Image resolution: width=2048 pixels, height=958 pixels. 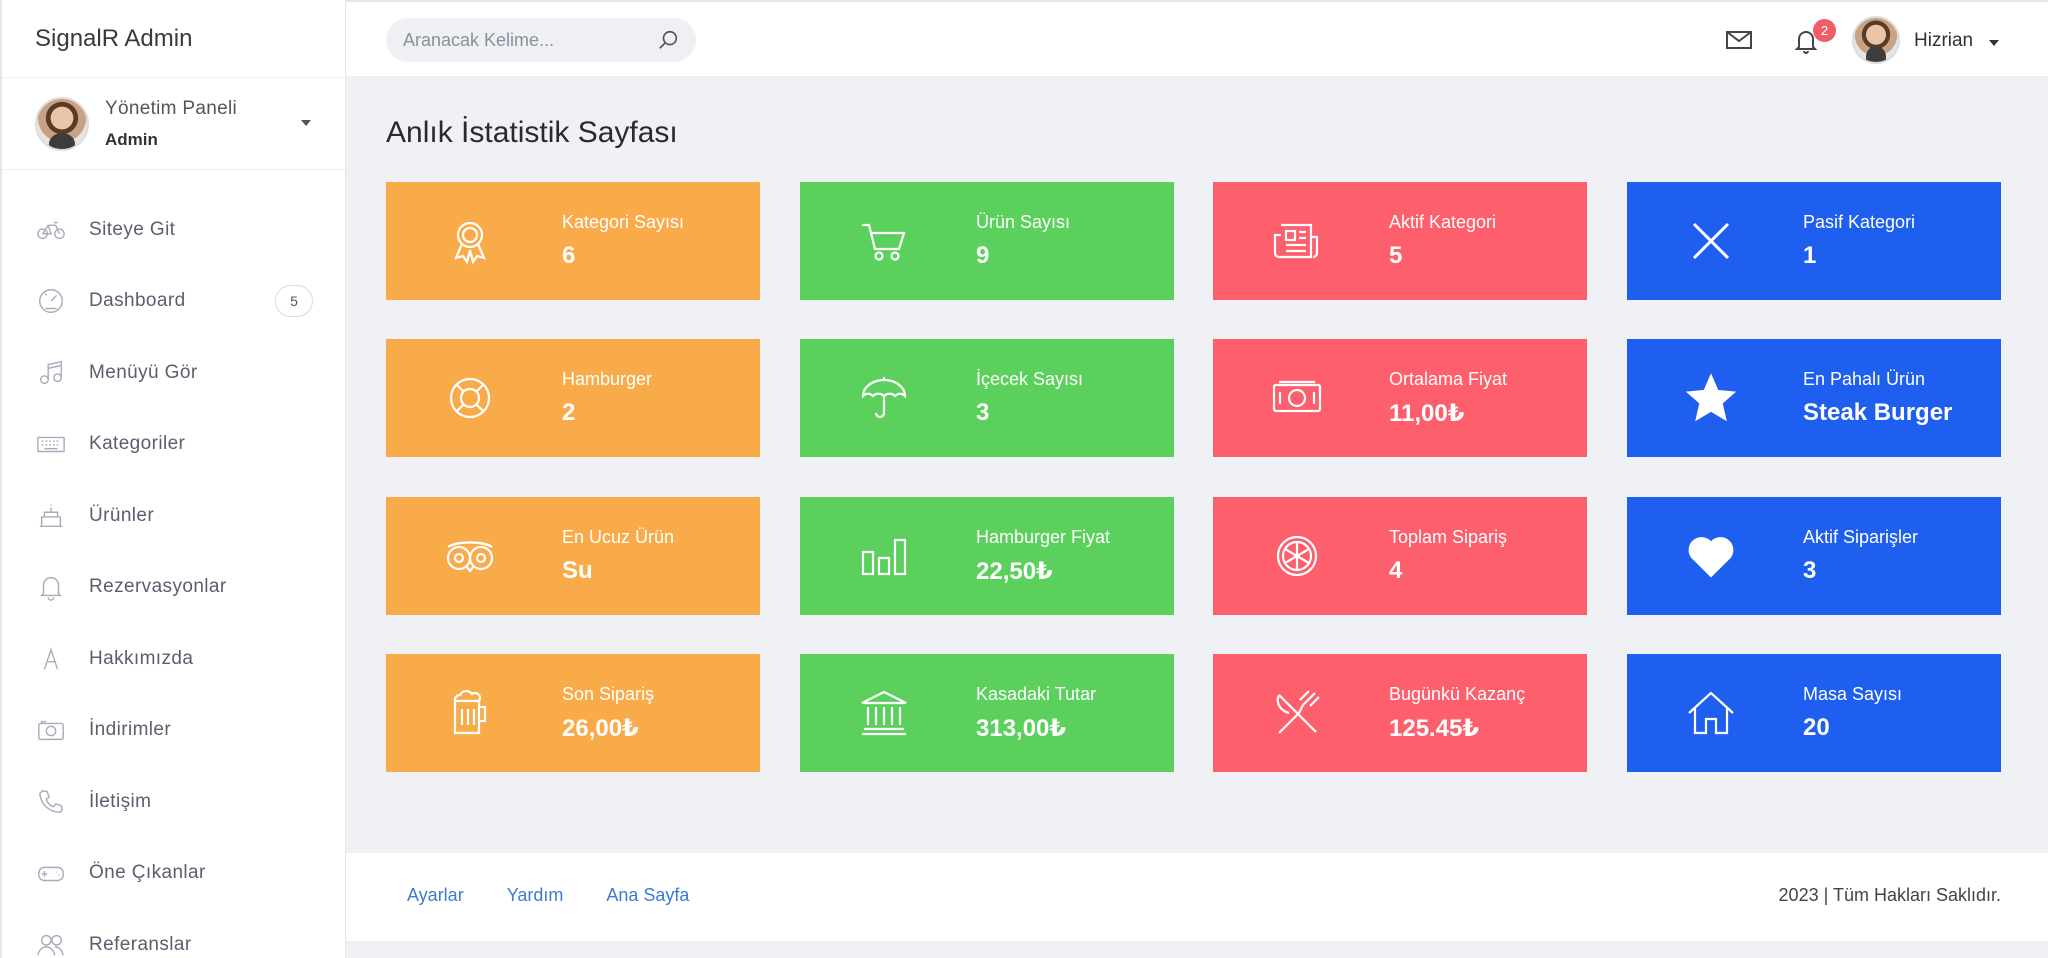 What do you see at coordinates (1814, 398) in the screenshot?
I see `stat-card-en-pahali-urun: En Pahalı Ürün Steak Burger` at bounding box center [1814, 398].